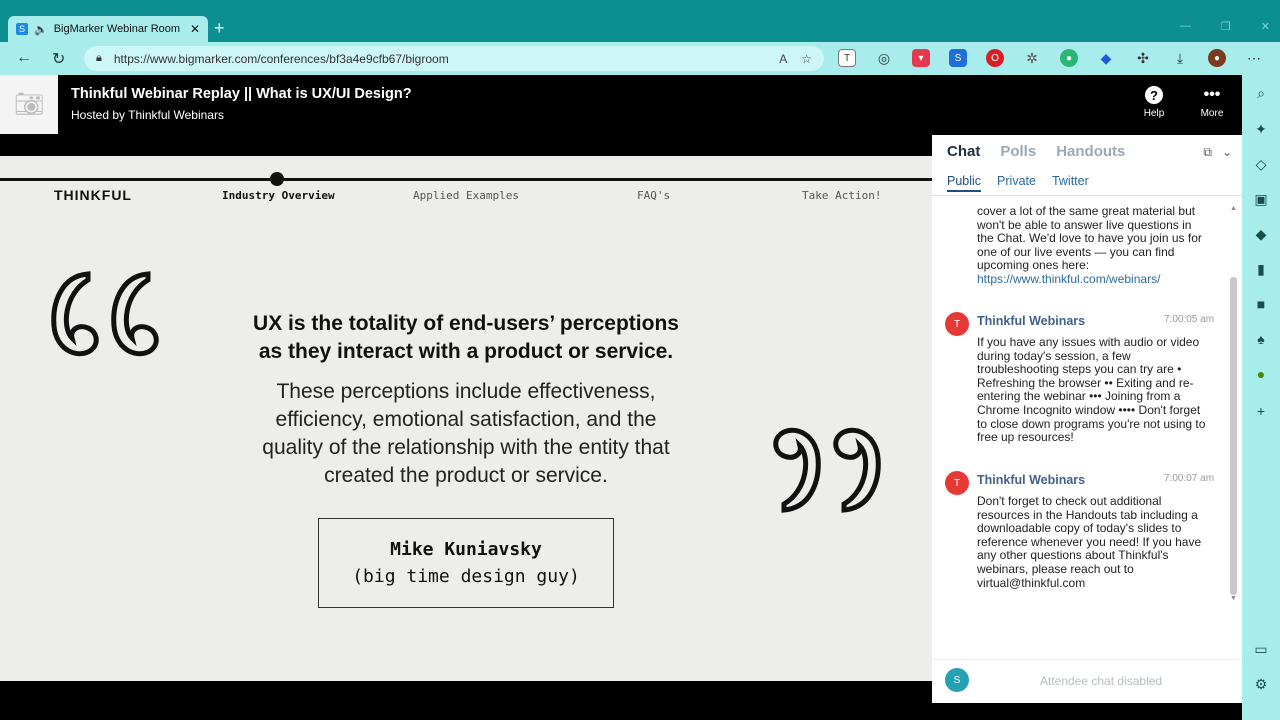  What do you see at coordinates (957, 483) in the screenshot?
I see `sender-avatar: T` at bounding box center [957, 483].